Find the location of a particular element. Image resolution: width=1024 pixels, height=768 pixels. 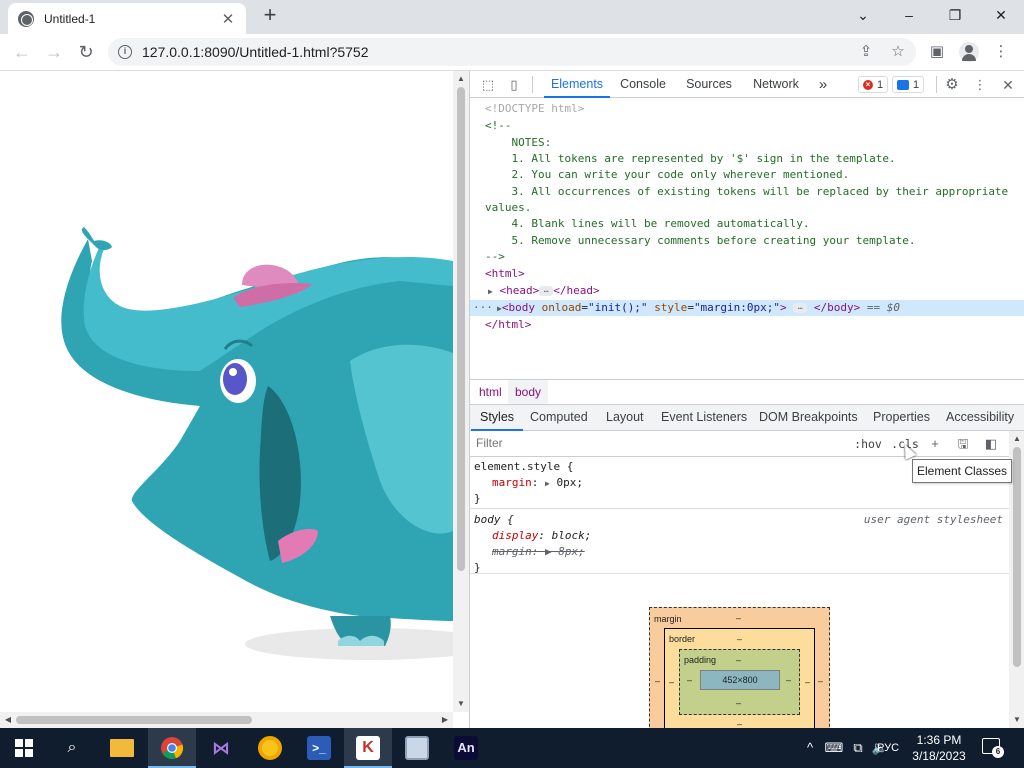

dom-comment-open: <!-- is located at coordinates (498, 126).